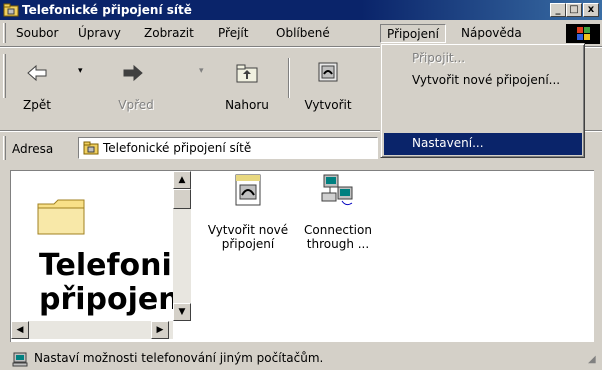  What do you see at coordinates (4, 76) in the screenshot?
I see `toolbar-grip` at bounding box center [4, 76].